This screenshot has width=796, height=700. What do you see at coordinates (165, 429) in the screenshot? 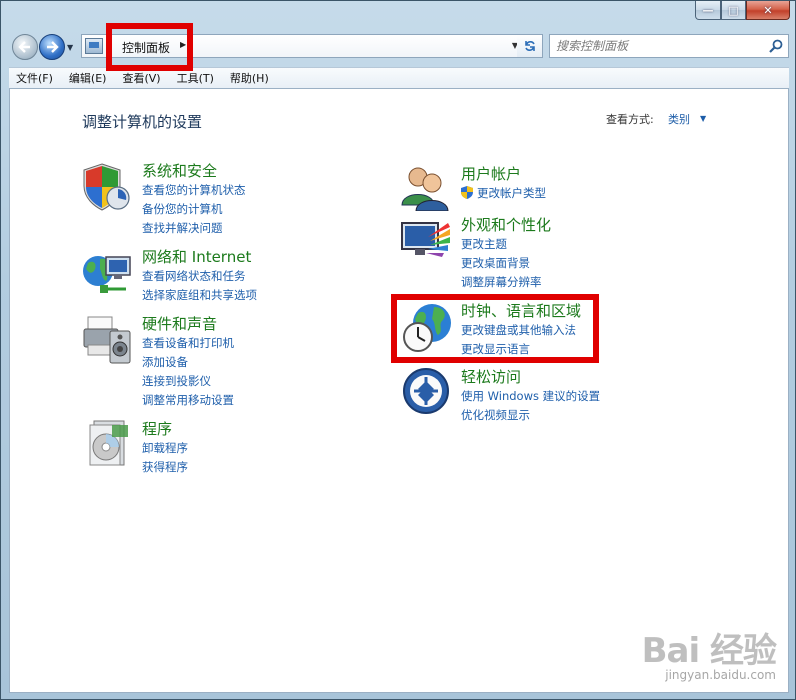
I see `category-title: 程序` at bounding box center [165, 429].